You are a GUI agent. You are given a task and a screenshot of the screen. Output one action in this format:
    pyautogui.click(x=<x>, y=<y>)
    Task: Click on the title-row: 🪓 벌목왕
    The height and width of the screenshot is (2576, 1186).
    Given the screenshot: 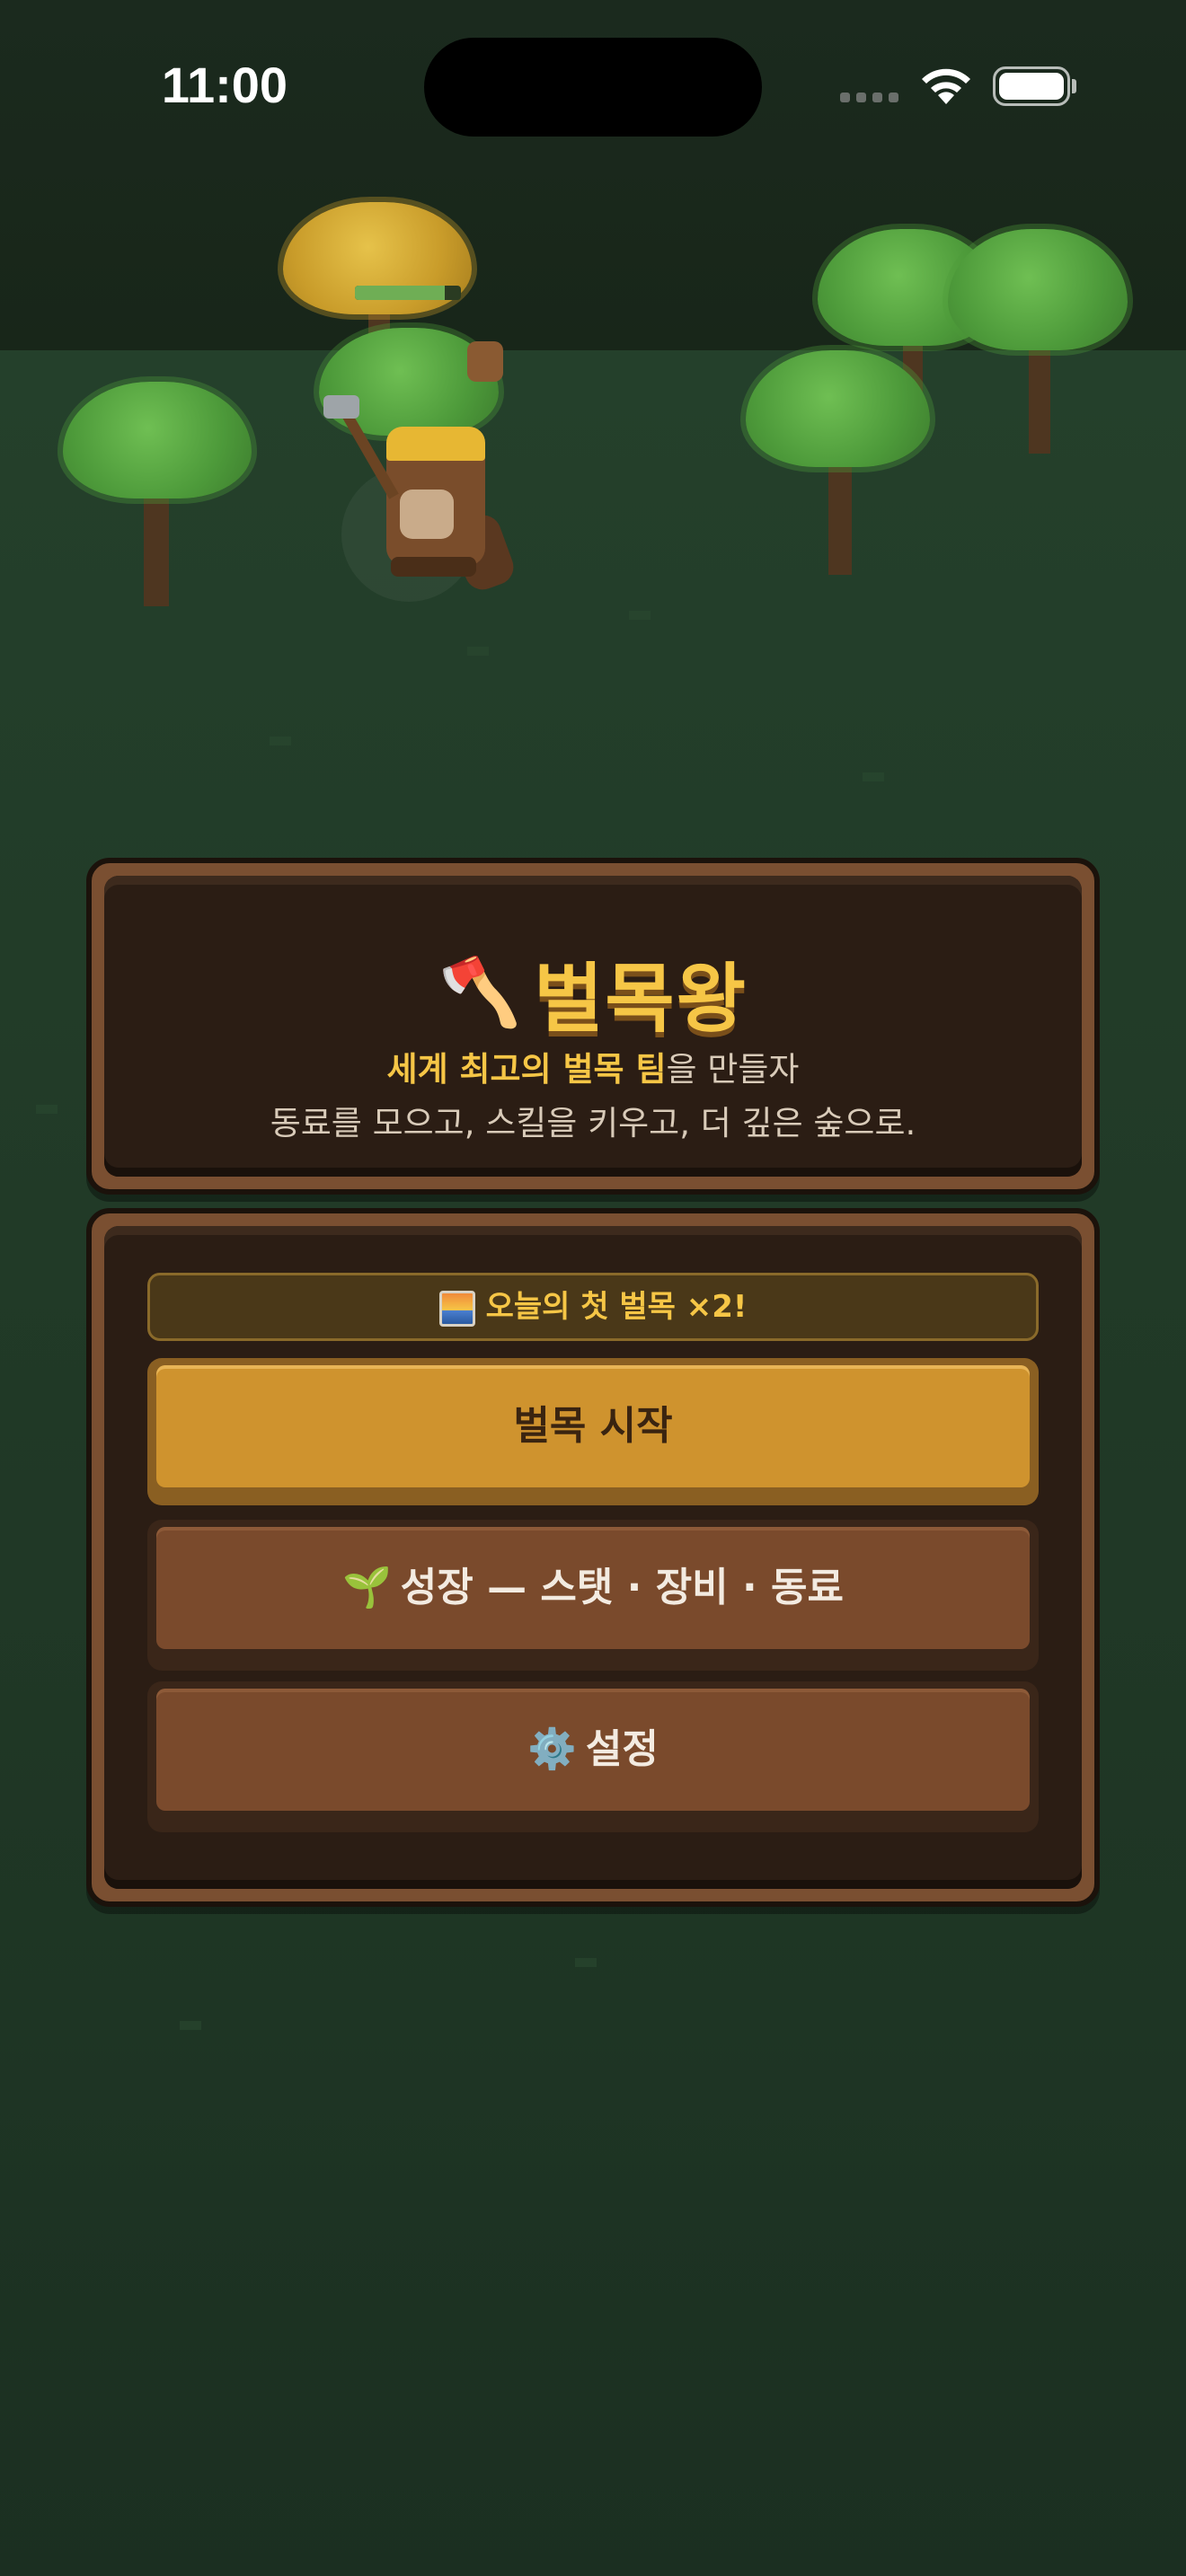 What is the action you would take?
    pyautogui.click(x=593, y=993)
    